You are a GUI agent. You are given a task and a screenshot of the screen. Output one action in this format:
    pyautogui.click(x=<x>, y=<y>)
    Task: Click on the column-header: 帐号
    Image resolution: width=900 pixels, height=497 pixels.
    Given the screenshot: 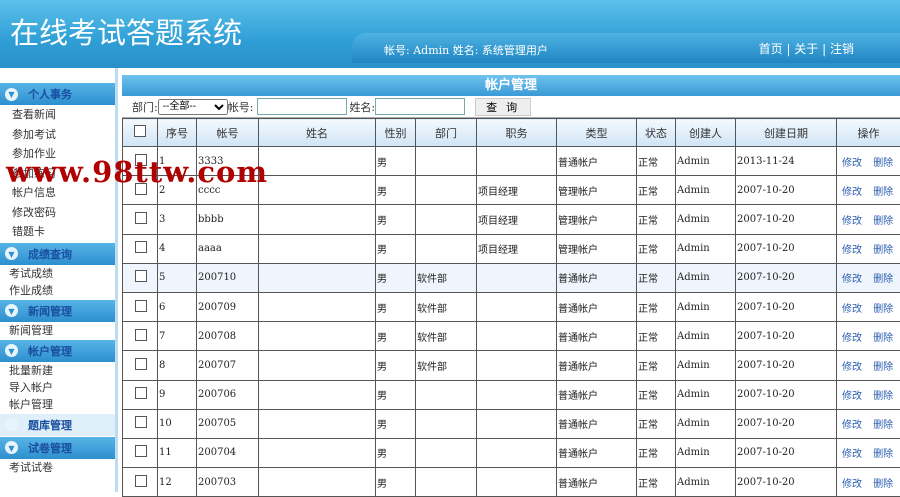 What is the action you would take?
    pyautogui.click(x=228, y=133)
    